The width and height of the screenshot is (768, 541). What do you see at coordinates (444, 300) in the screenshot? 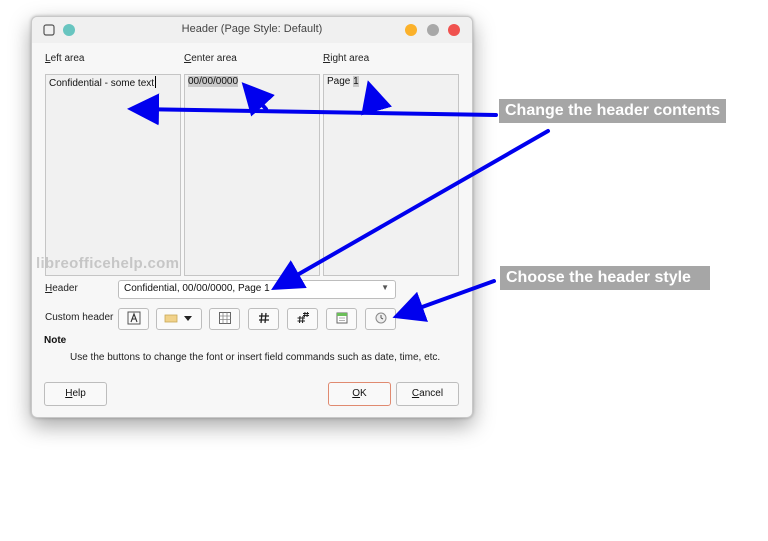
I see `arrow-to-toolbar` at bounding box center [444, 300].